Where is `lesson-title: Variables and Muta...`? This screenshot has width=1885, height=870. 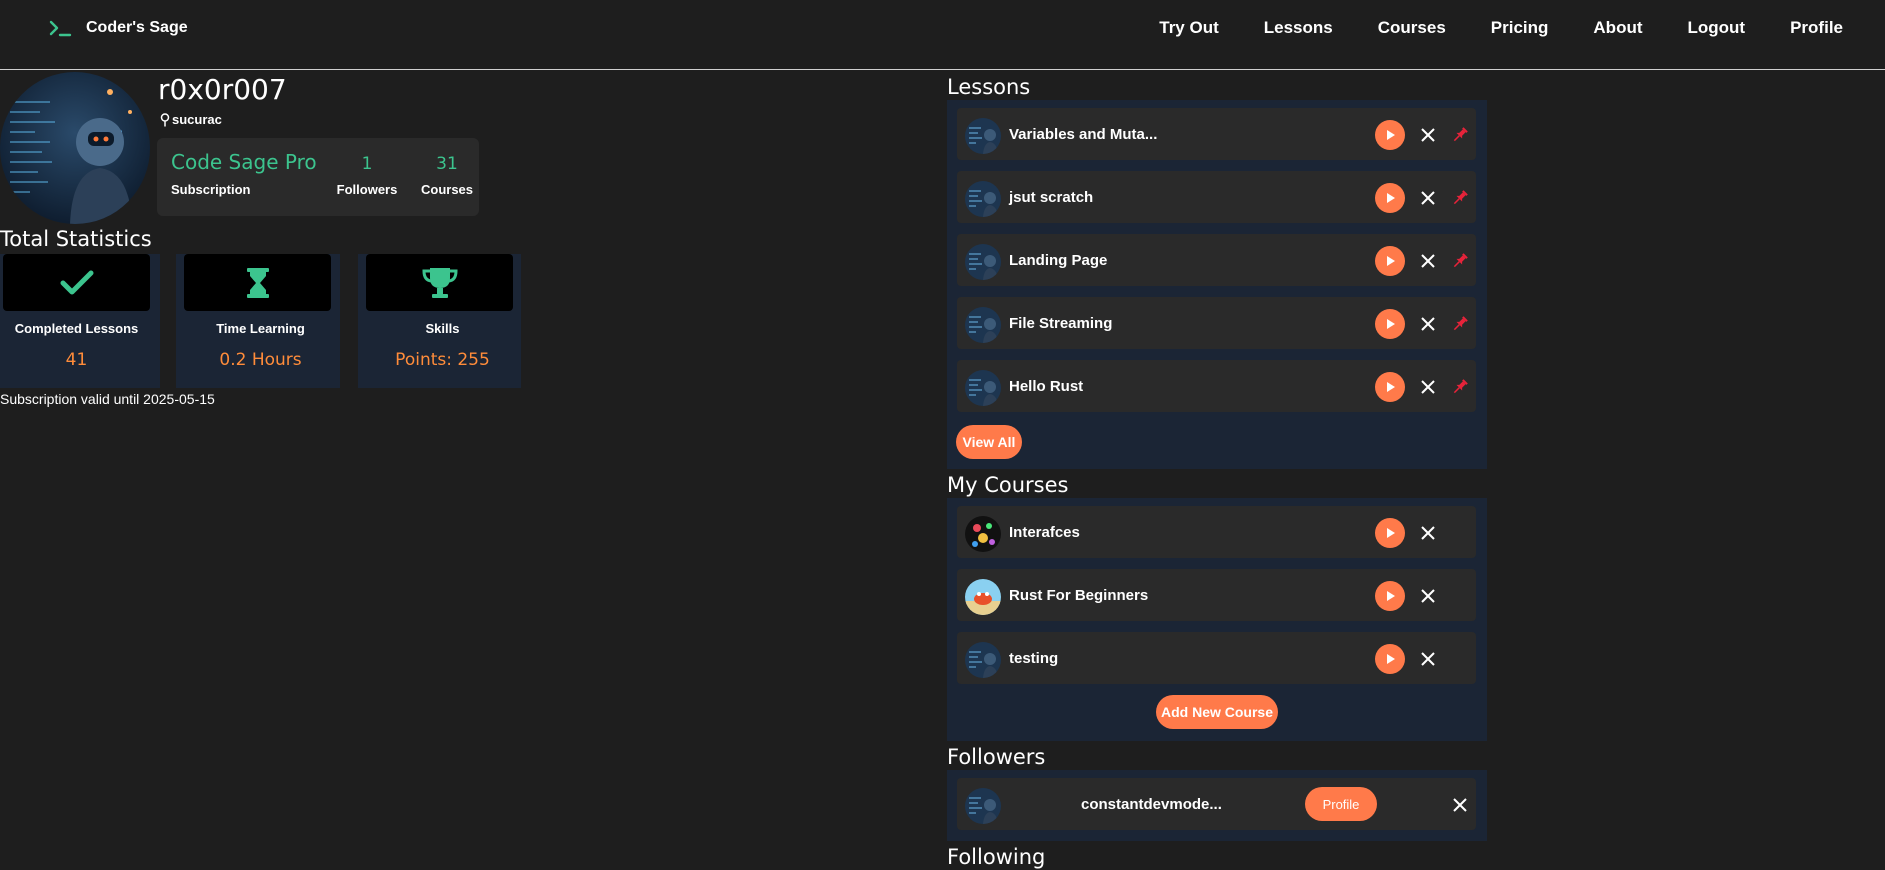 lesson-title: Variables and Muta... is located at coordinates (1083, 134).